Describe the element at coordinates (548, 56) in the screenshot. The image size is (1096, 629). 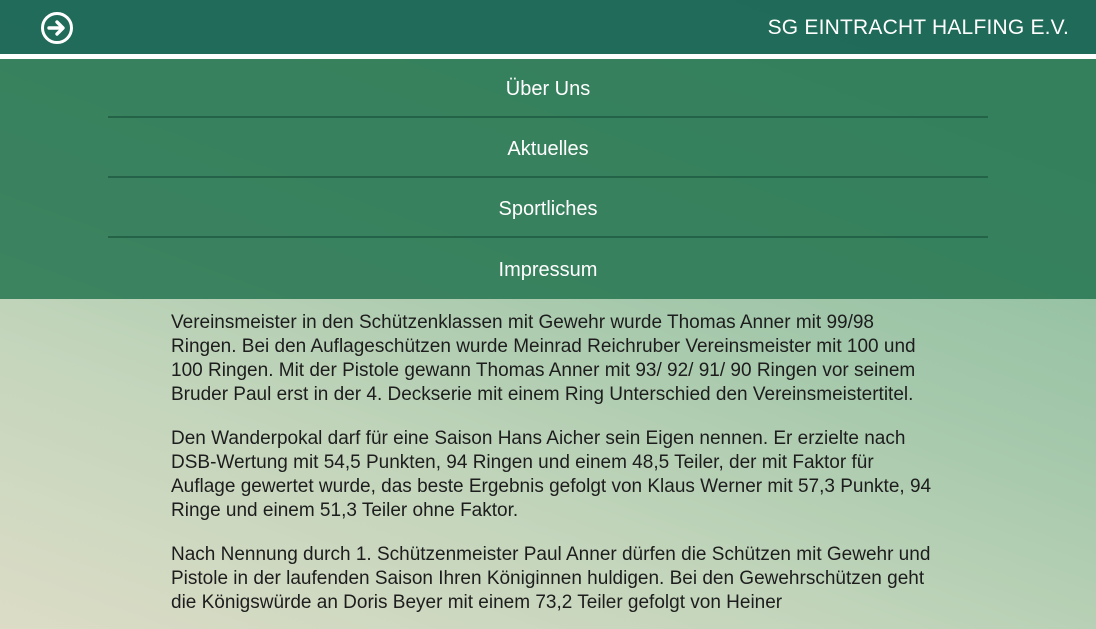
I see `header-divider` at that location.